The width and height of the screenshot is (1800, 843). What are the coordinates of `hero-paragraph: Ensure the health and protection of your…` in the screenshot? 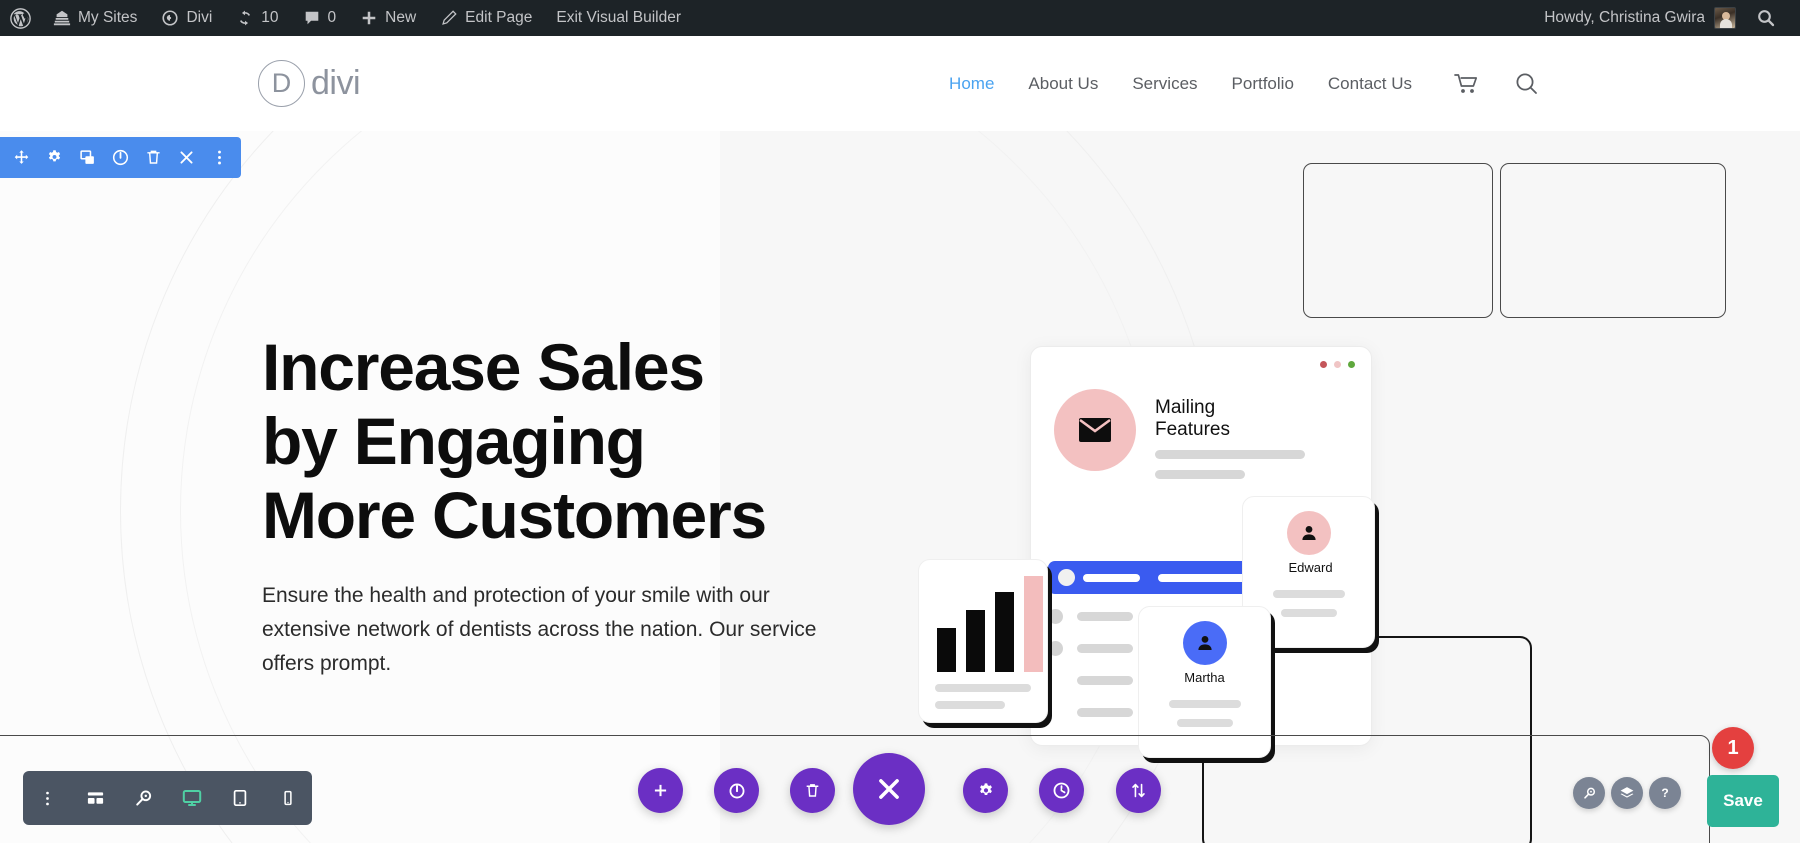 It's located at (539, 629).